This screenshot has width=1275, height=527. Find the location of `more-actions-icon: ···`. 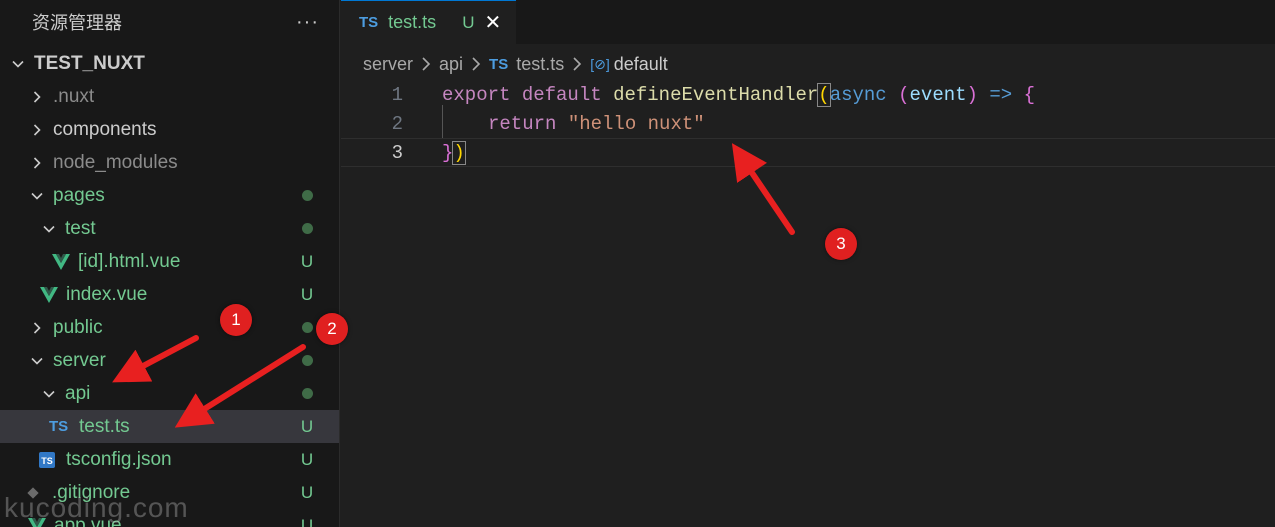

more-actions-icon: ··· is located at coordinates (307, 22).